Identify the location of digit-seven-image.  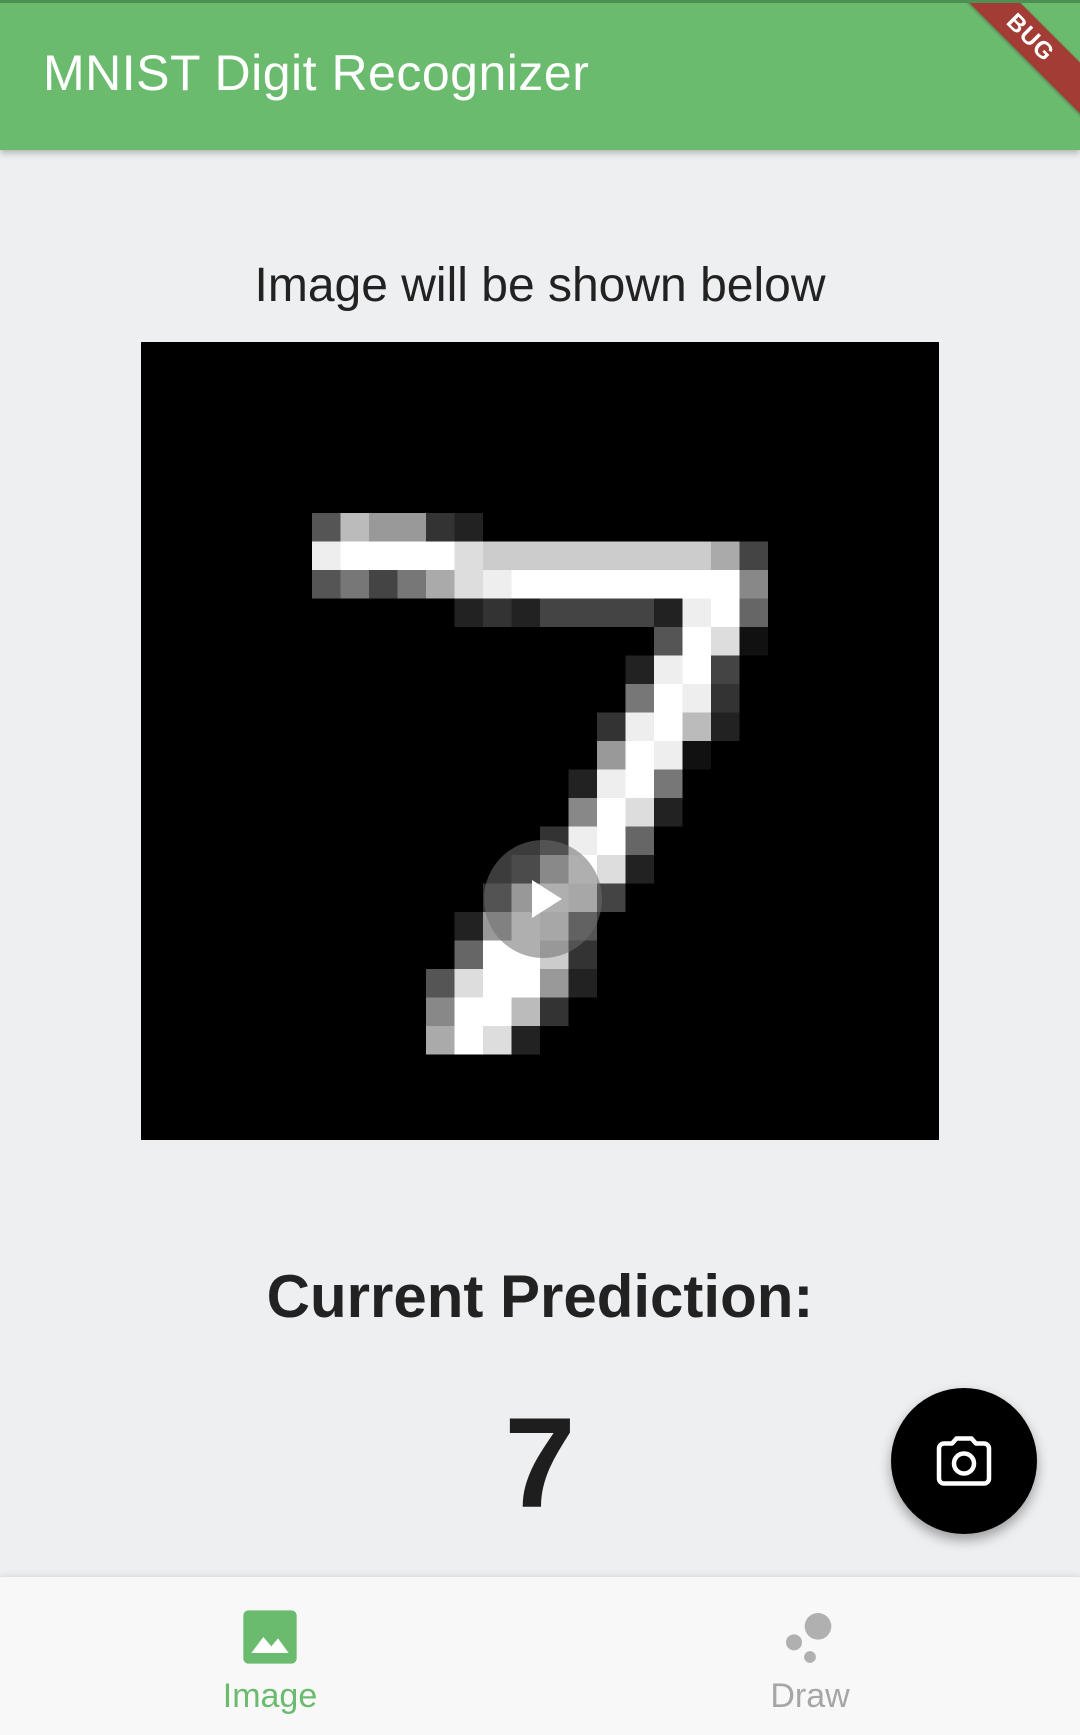
(540, 784).